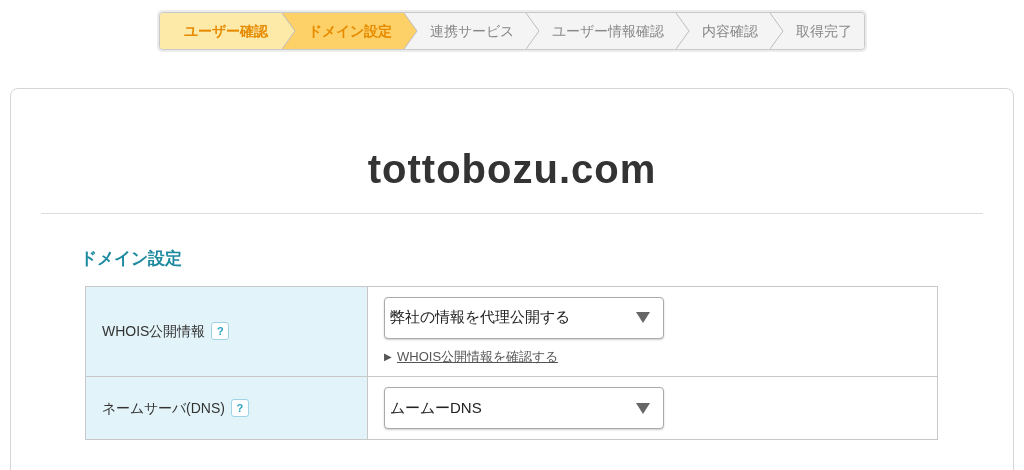 The image size is (1024, 470). What do you see at coordinates (131, 259) in the screenshot?
I see `section-heading: ドメイン設定` at bounding box center [131, 259].